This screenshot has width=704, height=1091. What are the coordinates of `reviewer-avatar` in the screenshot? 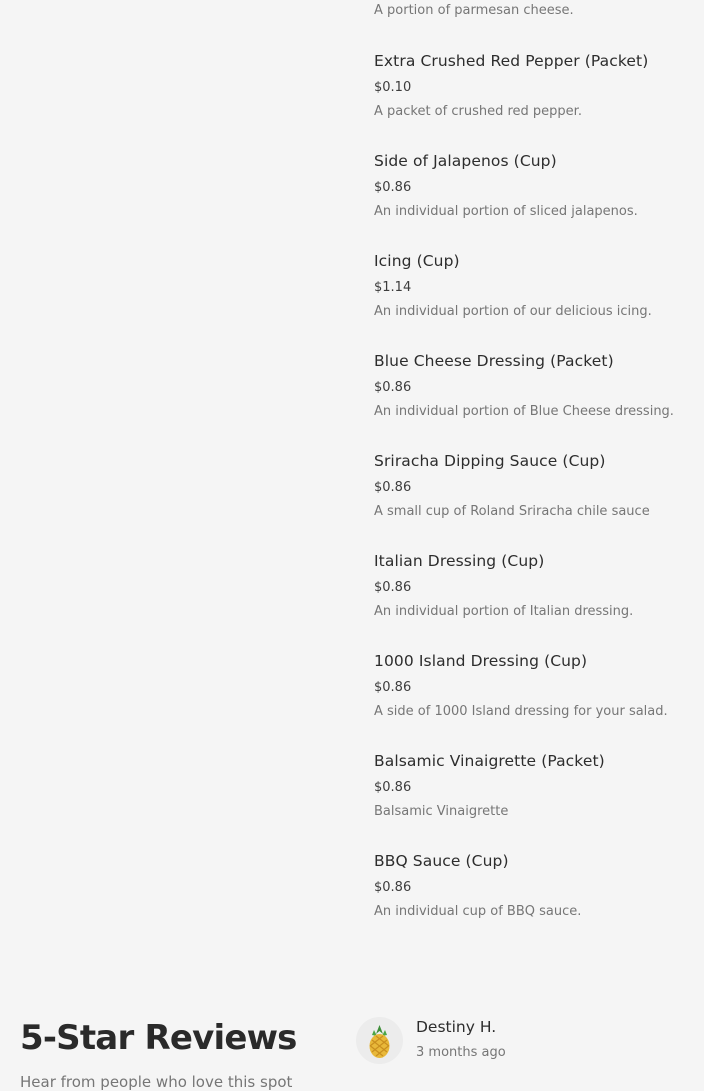 It's located at (379, 1040).